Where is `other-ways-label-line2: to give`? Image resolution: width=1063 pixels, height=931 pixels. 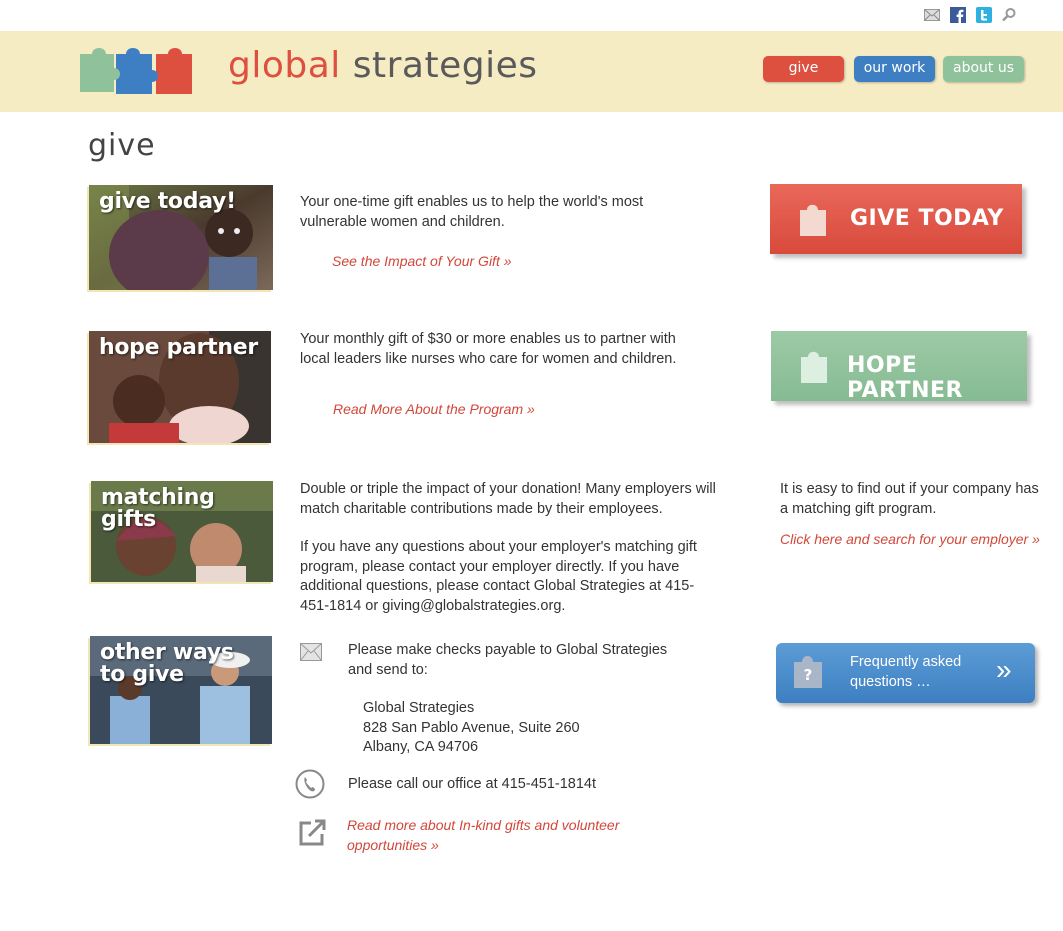
other-ways-label-line2: to give is located at coordinates (142, 674).